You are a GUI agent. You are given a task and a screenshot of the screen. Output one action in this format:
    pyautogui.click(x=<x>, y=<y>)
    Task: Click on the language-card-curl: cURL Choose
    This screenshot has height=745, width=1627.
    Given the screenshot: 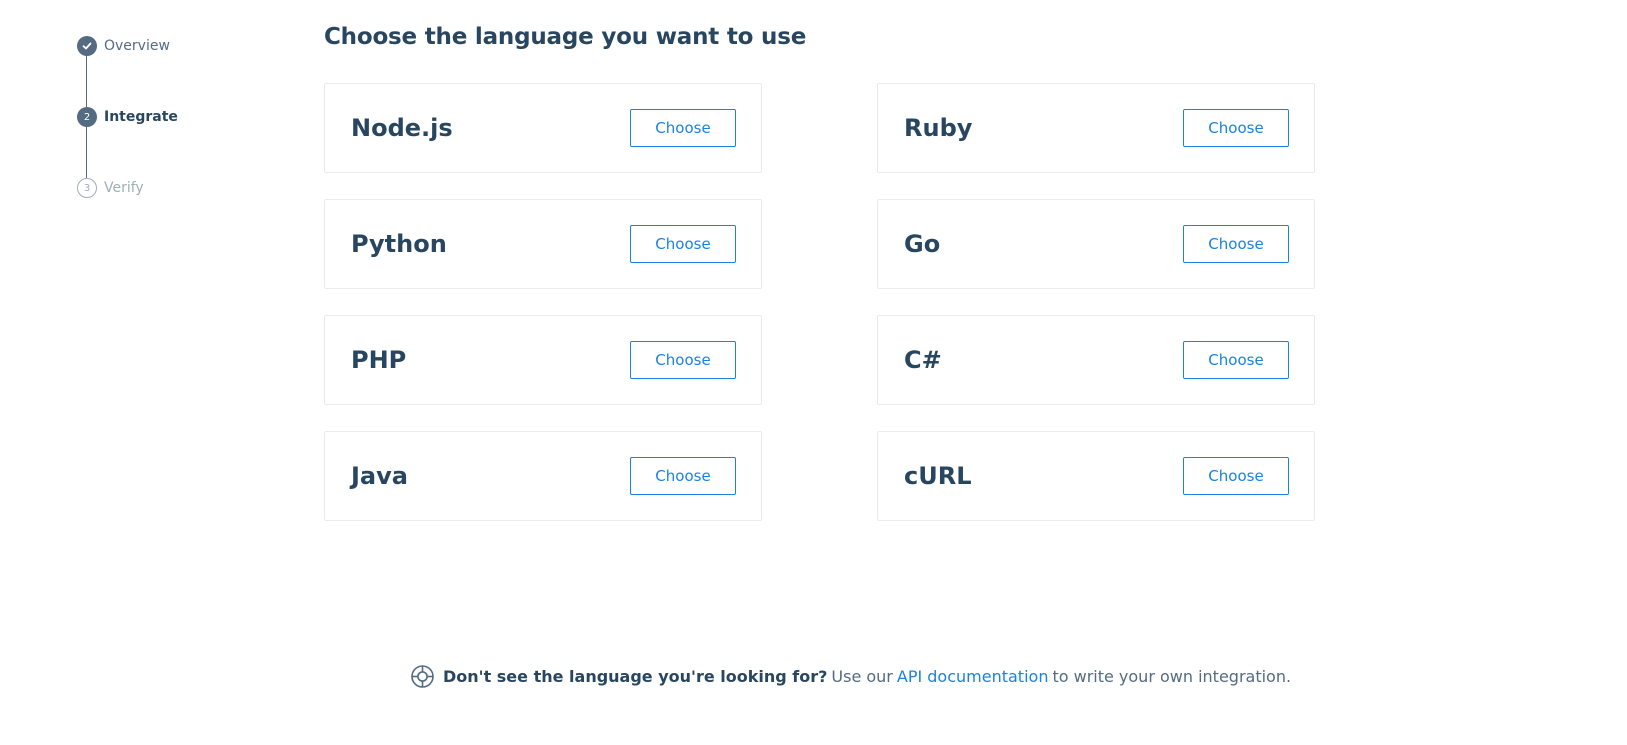 What is the action you would take?
    pyautogui.click(x=1096, y=476)
    